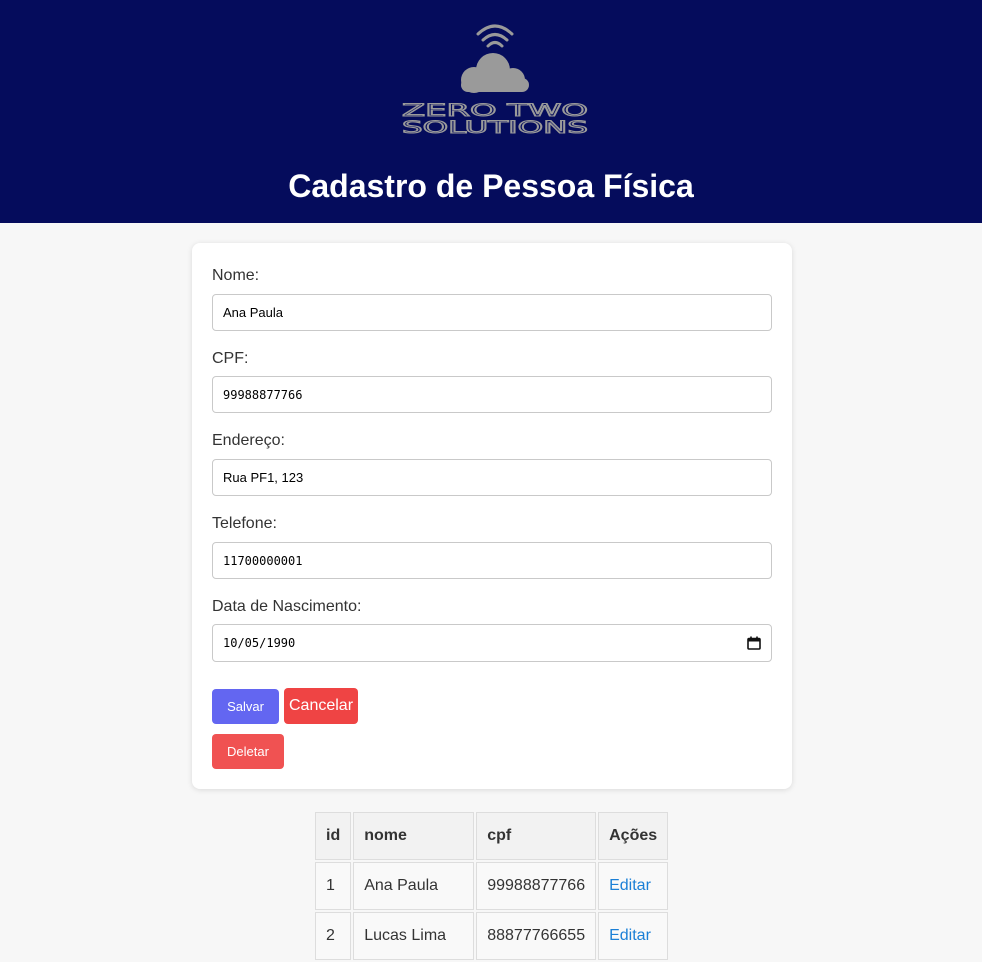 This screenshot has width=982, height=962. I want to click on nascimento-label: Data de Nascimento:, so click(287, 606).